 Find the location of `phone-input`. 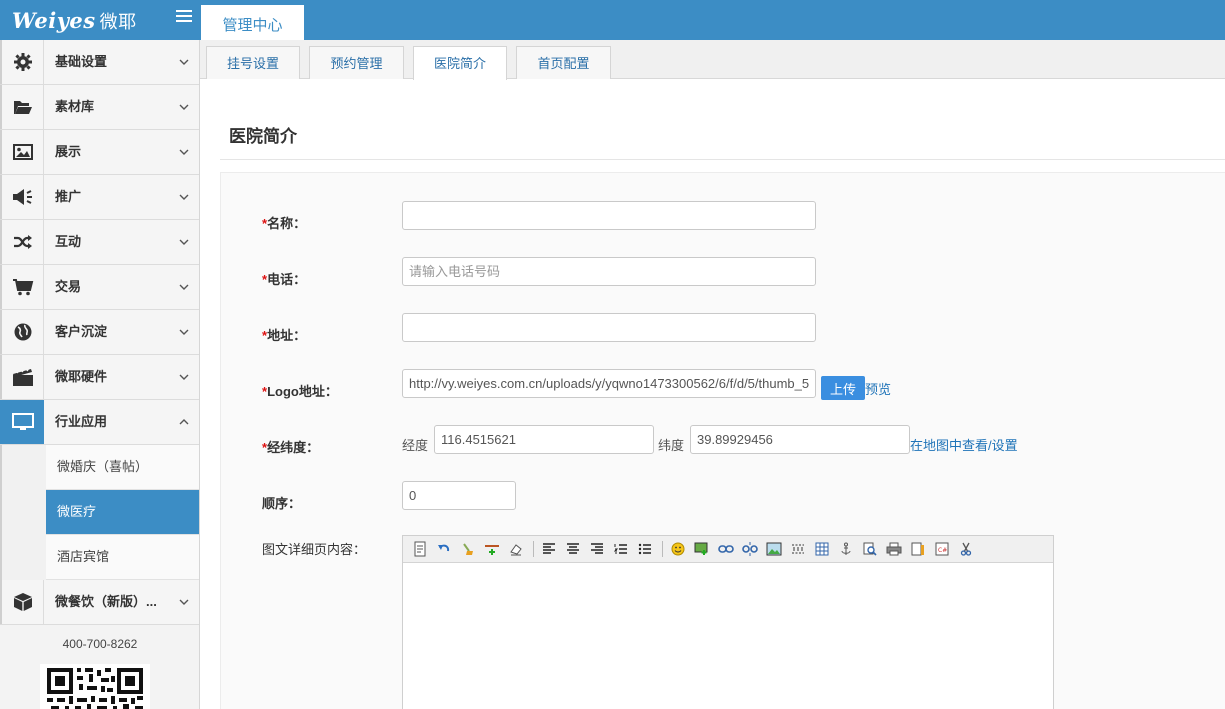

phone-input is located at coordinates (609, 271).